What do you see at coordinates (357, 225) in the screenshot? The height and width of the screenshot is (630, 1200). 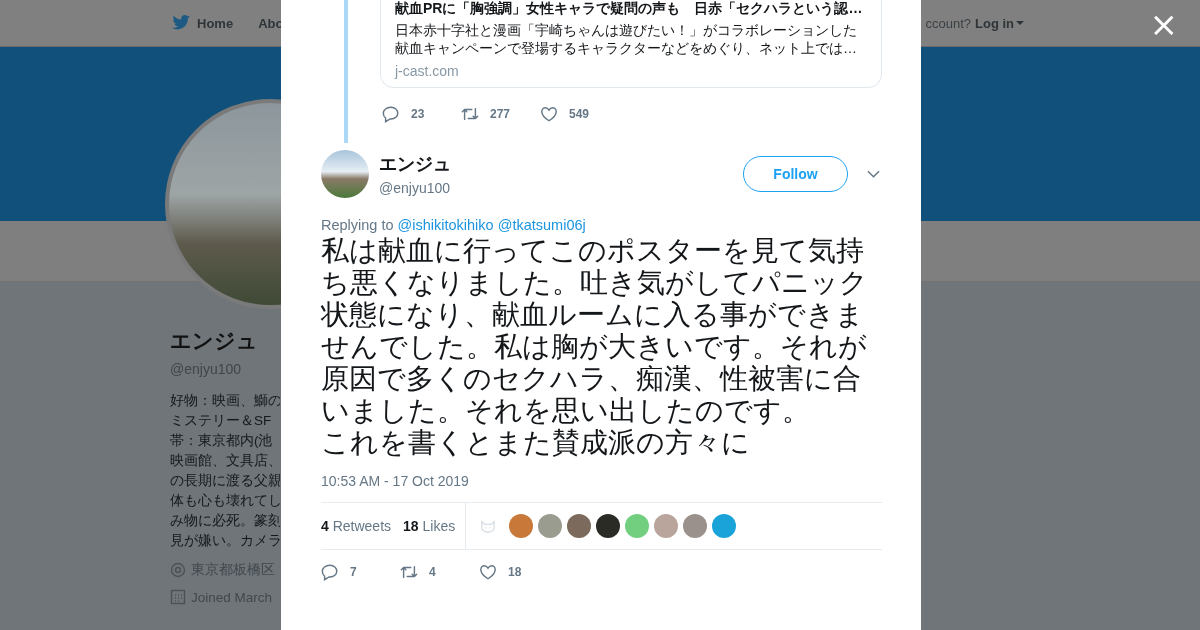 I see `replying-label: Replying to` at bounding box center [357, 225].